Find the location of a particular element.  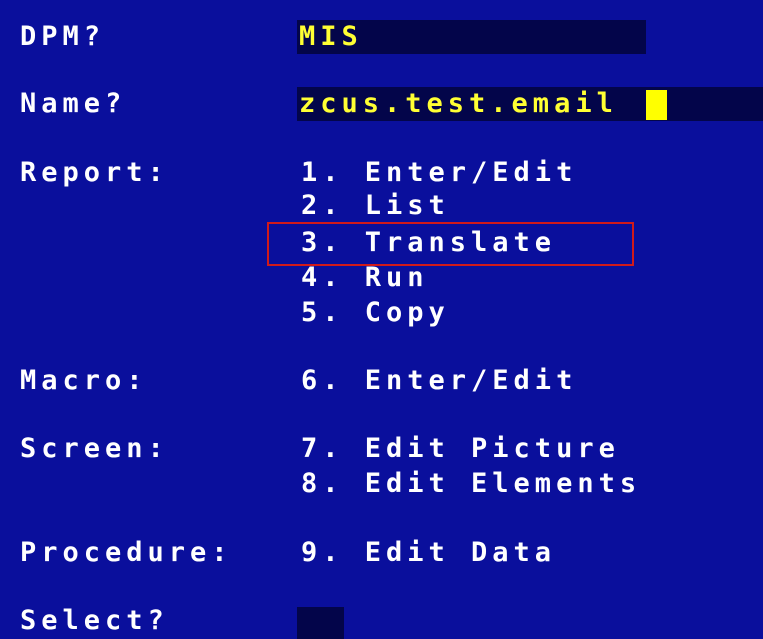

macro-option-6: 6. Enter/Edit is located at coordinates (439, 381).